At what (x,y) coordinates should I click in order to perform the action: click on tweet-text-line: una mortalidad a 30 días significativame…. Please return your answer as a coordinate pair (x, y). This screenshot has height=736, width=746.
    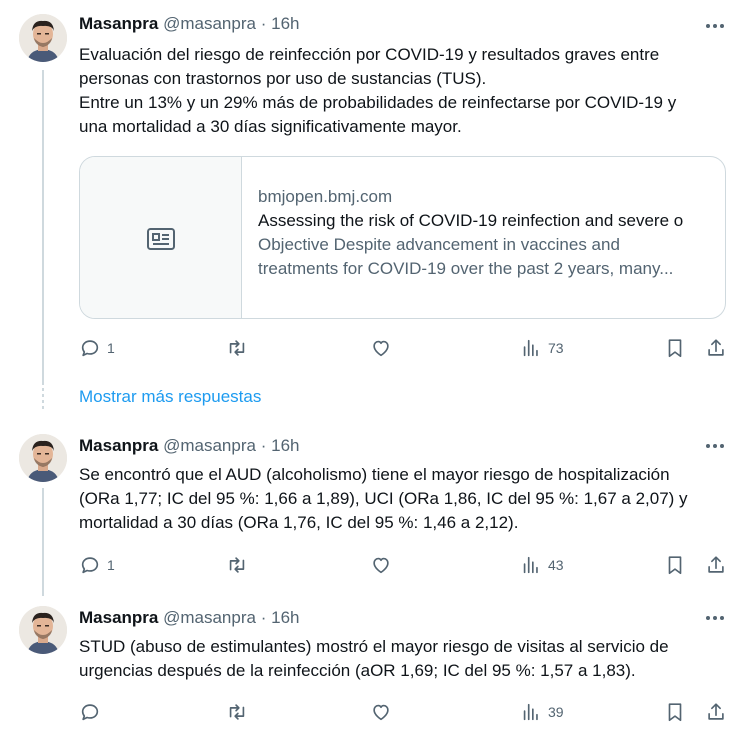
    Looking at the image, I should click on (270, 126).